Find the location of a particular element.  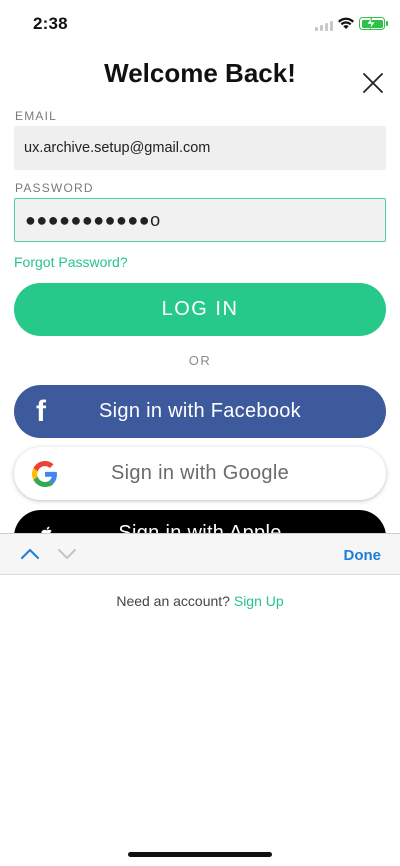

login-button: LOG IN is located at coordinates (200, 309).